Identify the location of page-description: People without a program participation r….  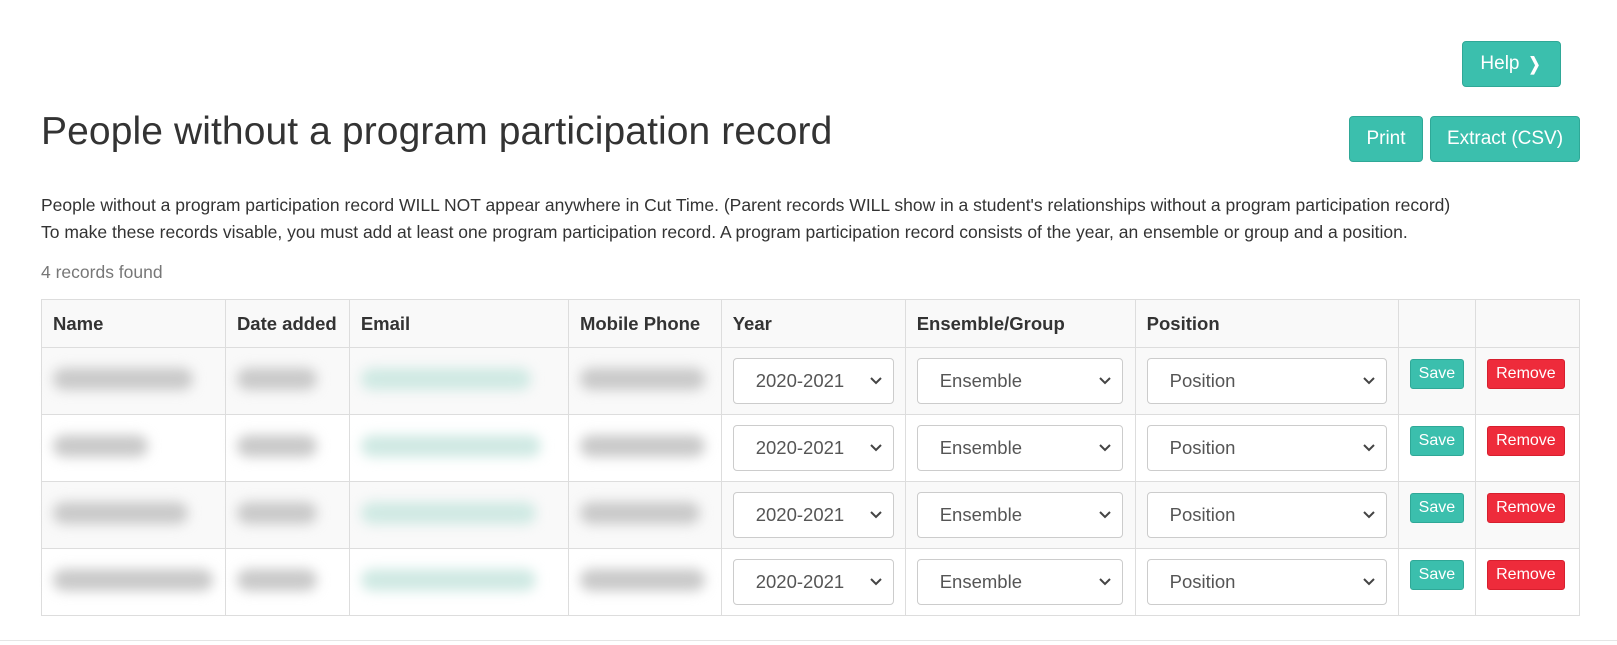
(821, 219).